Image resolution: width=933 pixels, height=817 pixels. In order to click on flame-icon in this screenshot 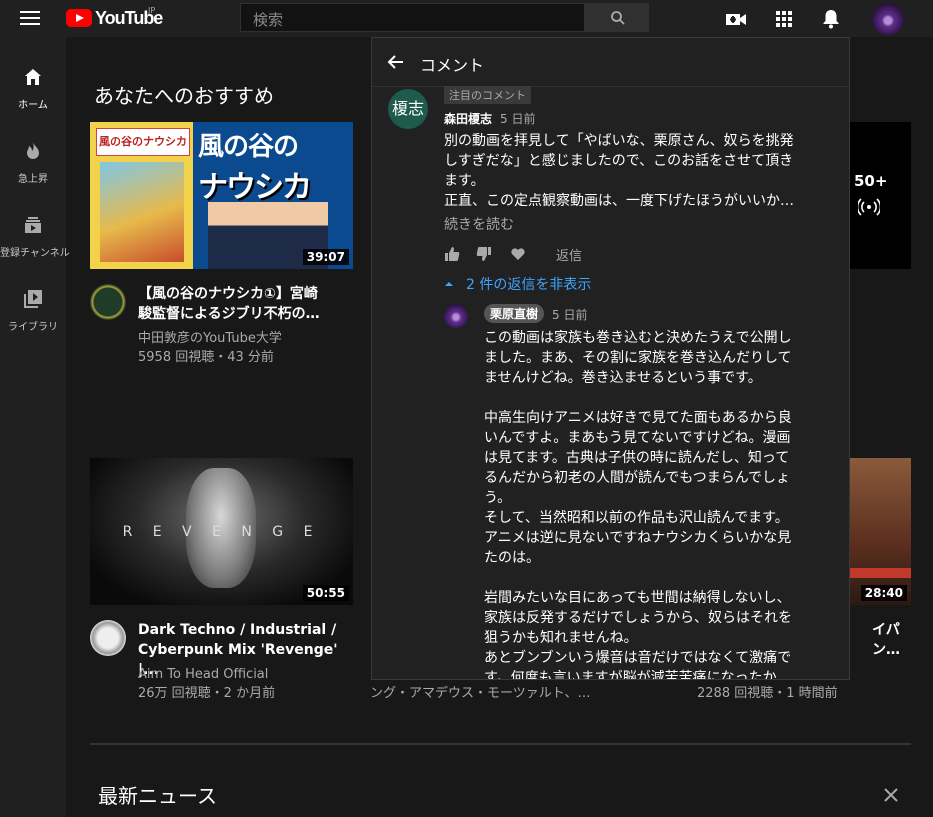, I will do `click(33, 150)`.